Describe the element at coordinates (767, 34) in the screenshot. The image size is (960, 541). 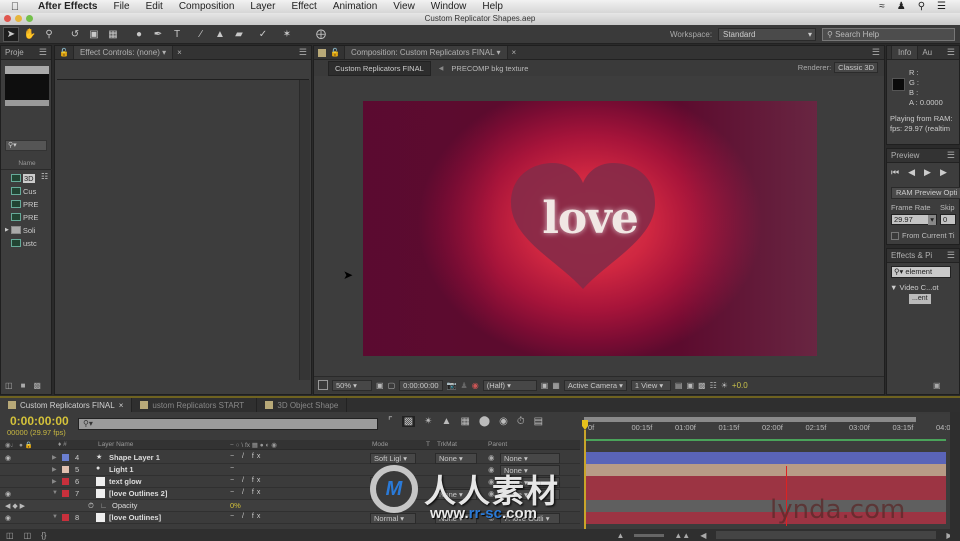
I see `workspace-select: Standard ▾` at that location.